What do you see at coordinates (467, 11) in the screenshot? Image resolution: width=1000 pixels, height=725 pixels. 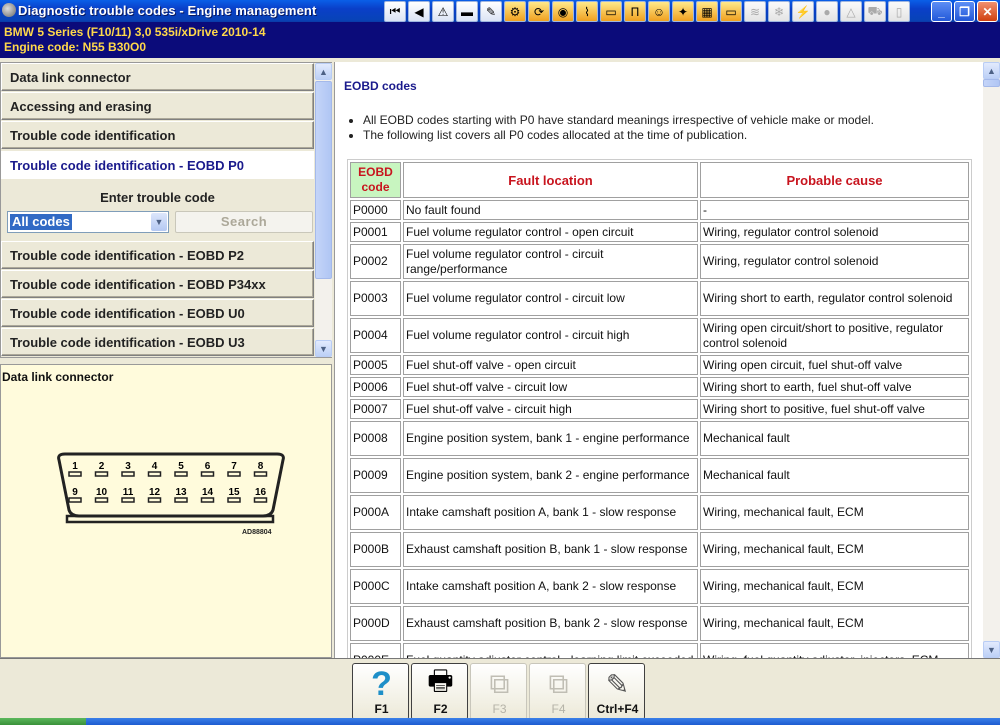 I see `battery-button: ▬` at bounding box center [467, 11].